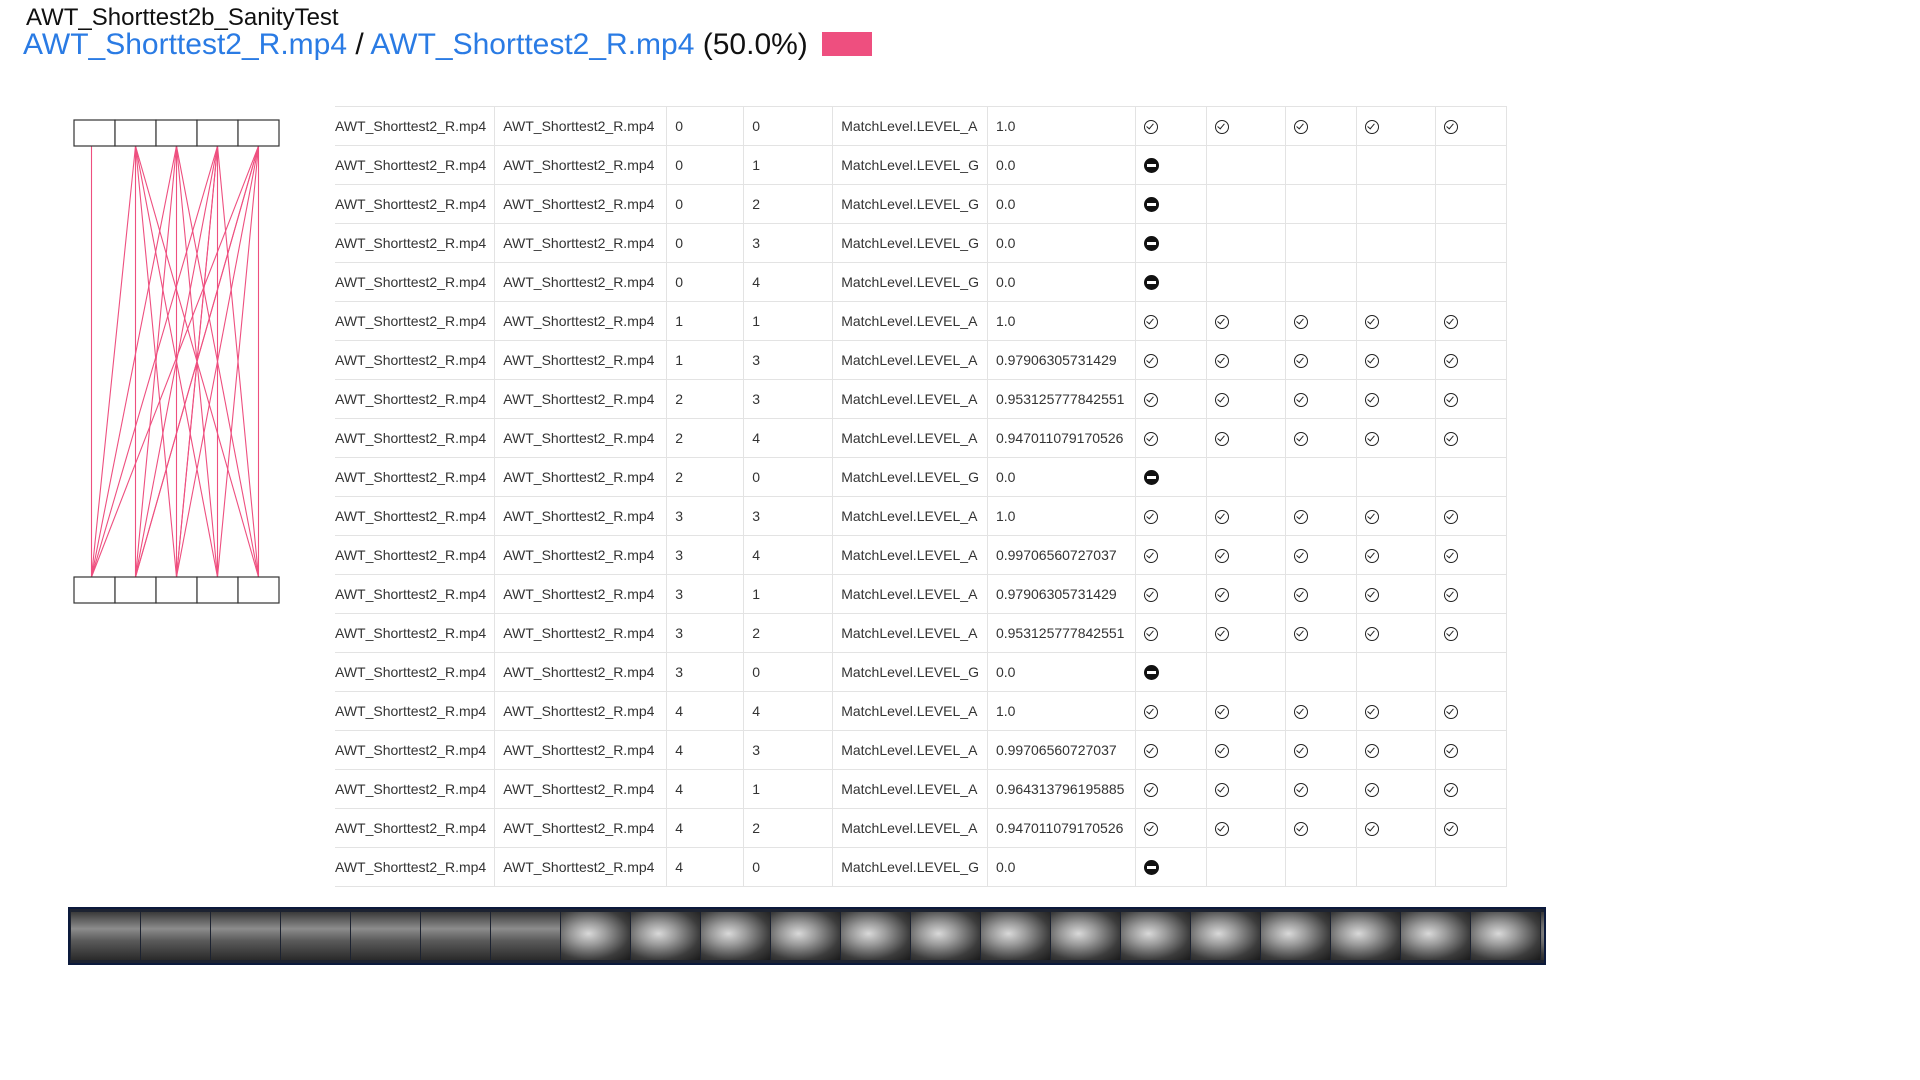  Describe the element at coordinates (1061, 789) in the screenshot. I see `cell-score: 0.964313796195885` at that location.